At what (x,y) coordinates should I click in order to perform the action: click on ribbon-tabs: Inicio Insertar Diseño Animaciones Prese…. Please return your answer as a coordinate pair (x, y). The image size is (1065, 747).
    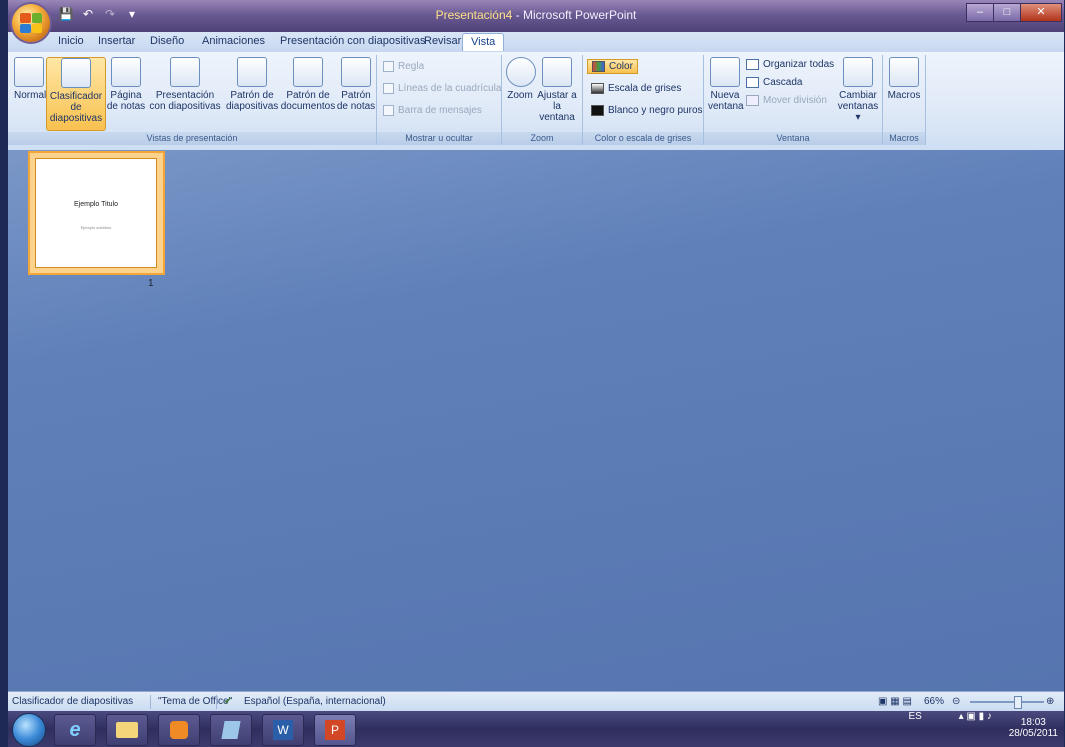
    Looking at the image, I should click on (536, 42).